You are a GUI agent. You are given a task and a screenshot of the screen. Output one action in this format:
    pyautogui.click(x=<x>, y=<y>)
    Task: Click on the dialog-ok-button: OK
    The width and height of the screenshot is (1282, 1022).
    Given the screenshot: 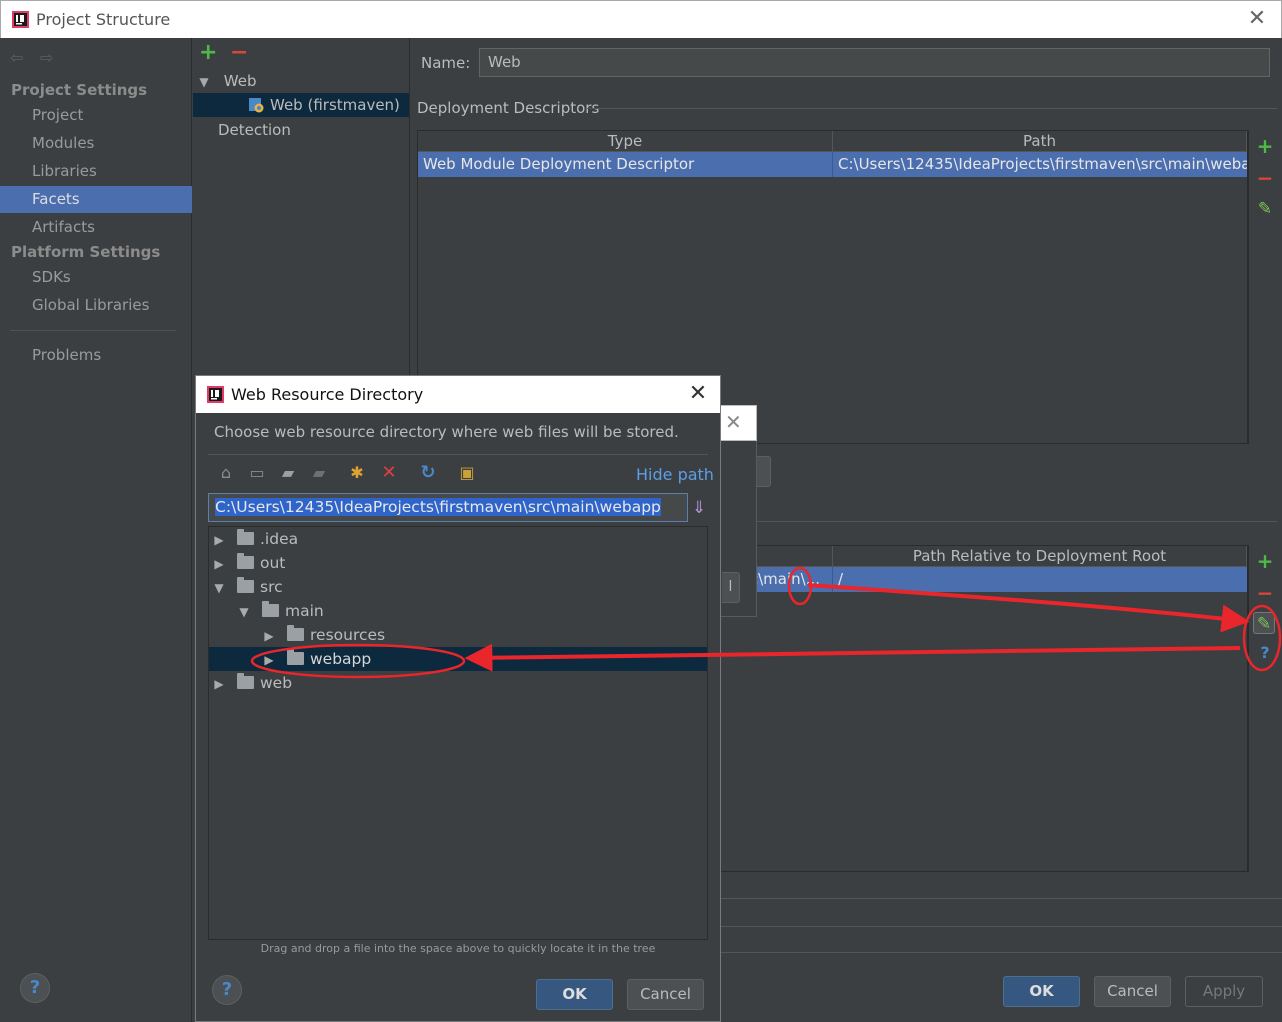 What is the action you would take?
    pyautogui.click(x=574, y=994)
    